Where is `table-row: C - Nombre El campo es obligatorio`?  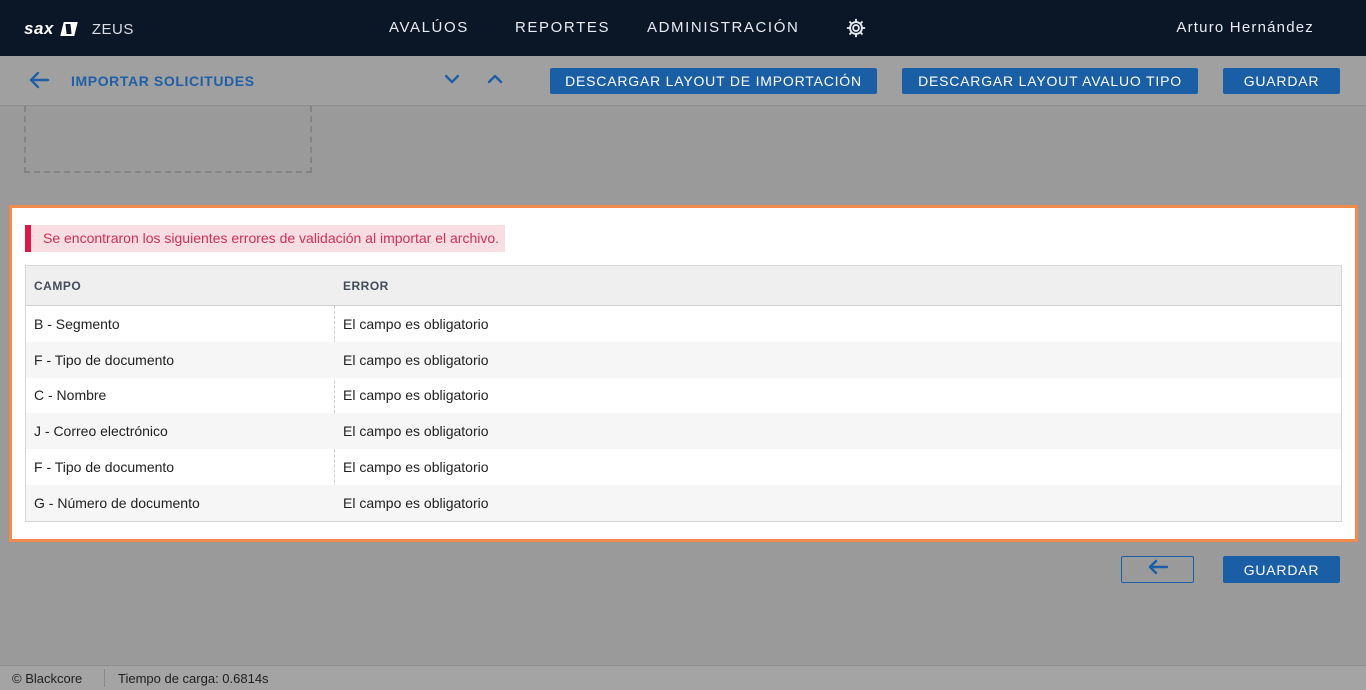
table-row: C - Nombre El campo es obligatorio is located at coordinates (683, 395).